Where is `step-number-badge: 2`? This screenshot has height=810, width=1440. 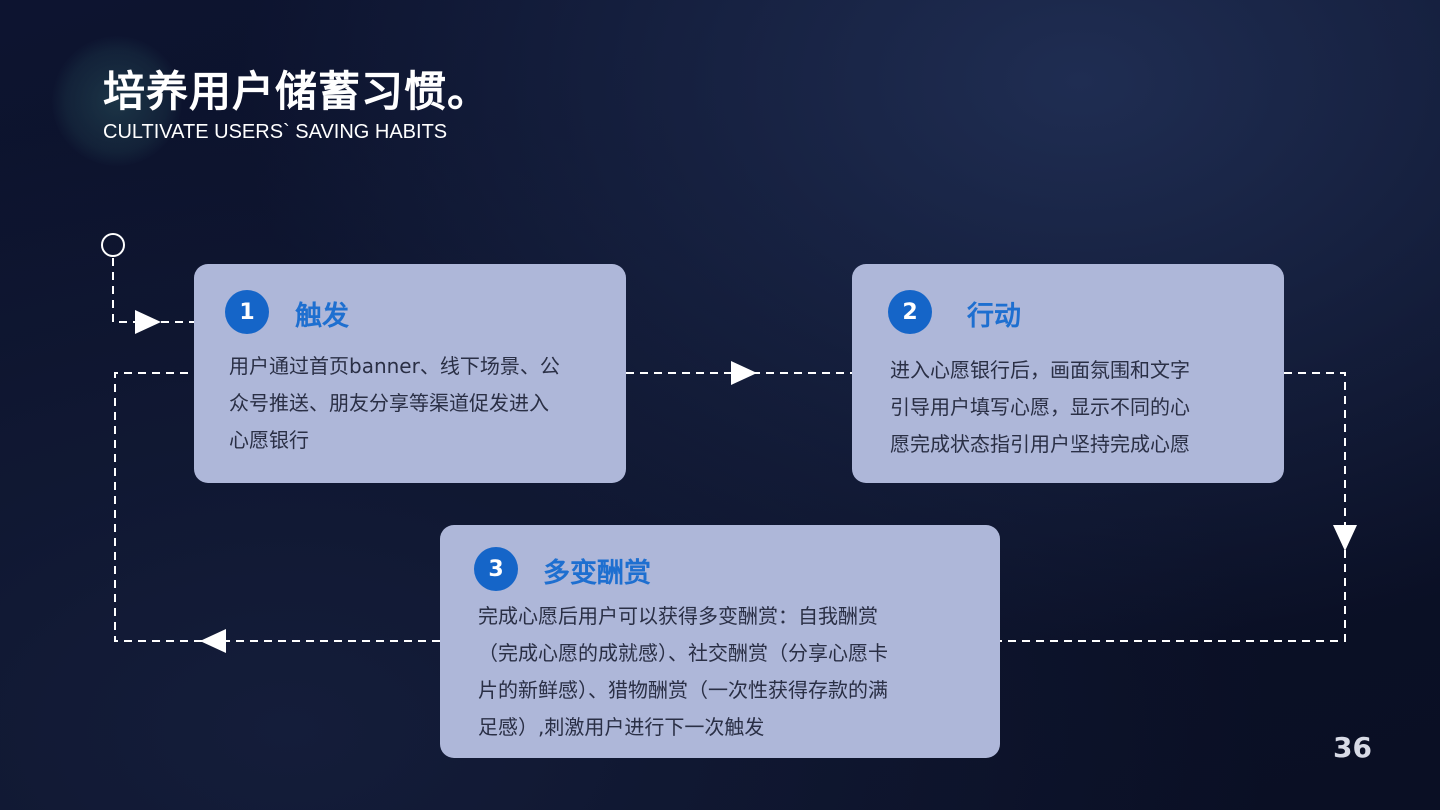 step-number-badge: 2 is located at coordinates (910, 312).